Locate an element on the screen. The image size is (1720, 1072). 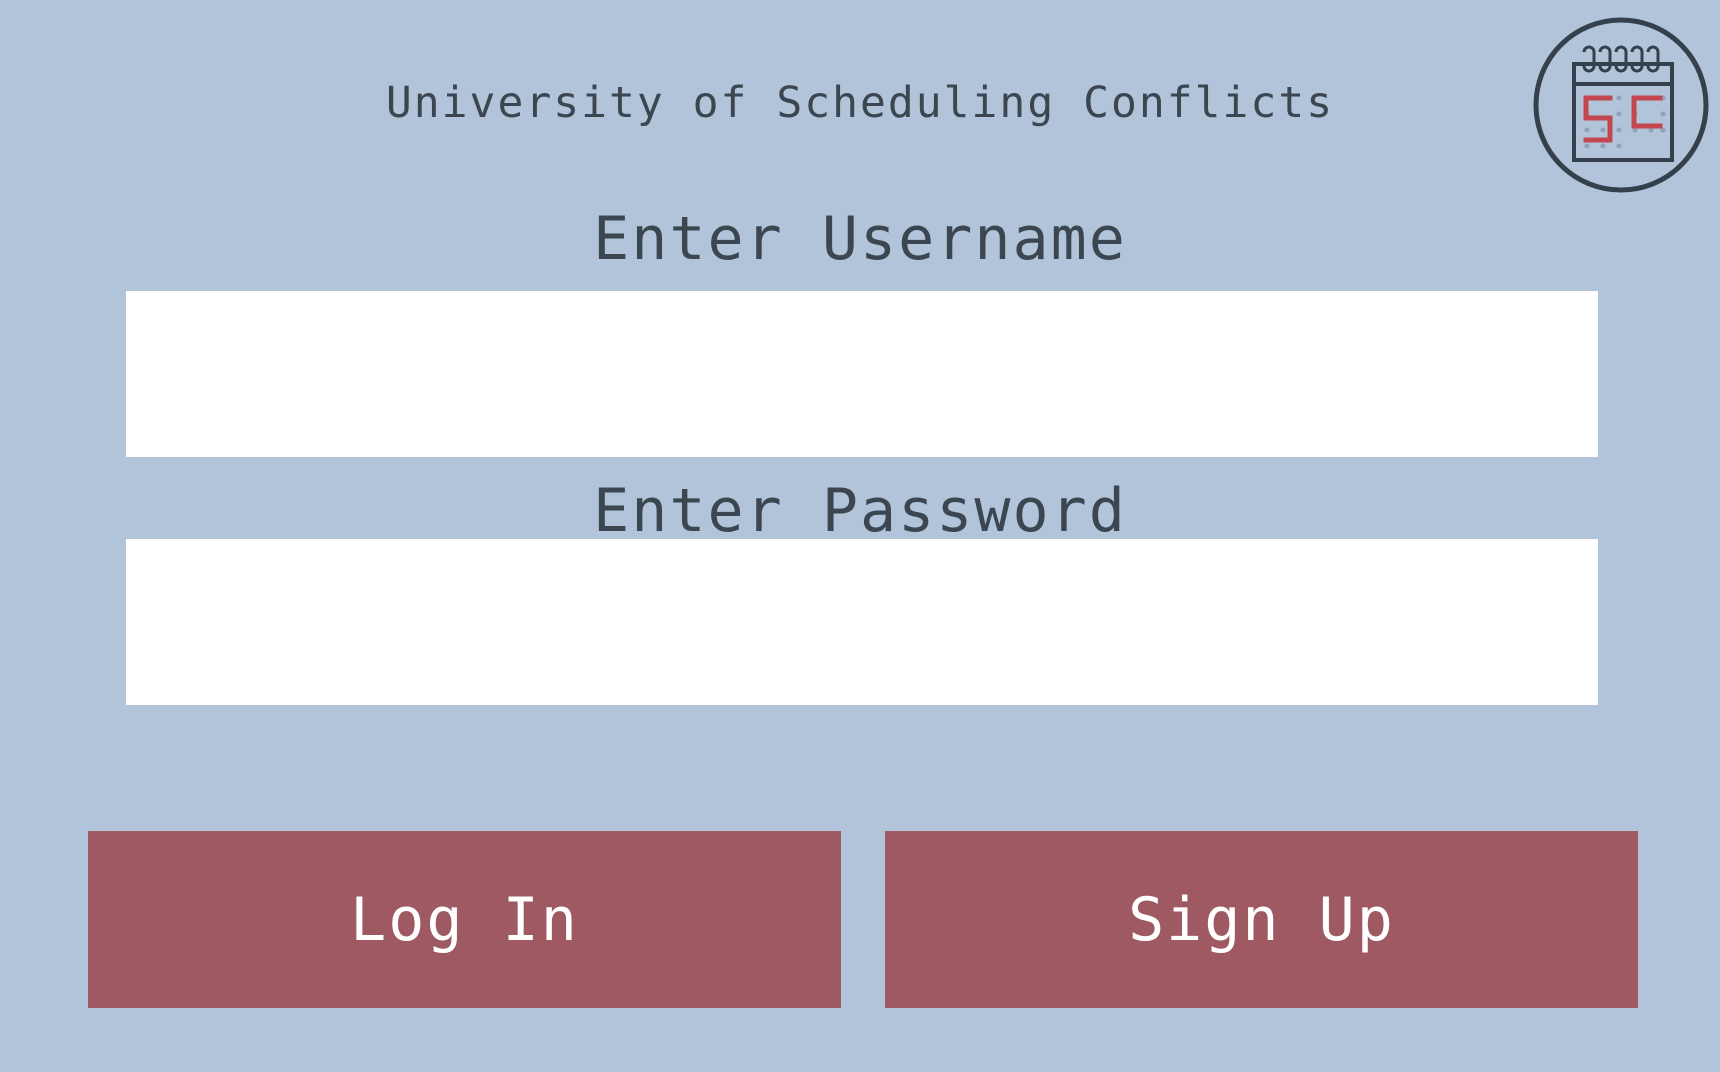
password-label: Enter Password is located at coordinates (860, 511).